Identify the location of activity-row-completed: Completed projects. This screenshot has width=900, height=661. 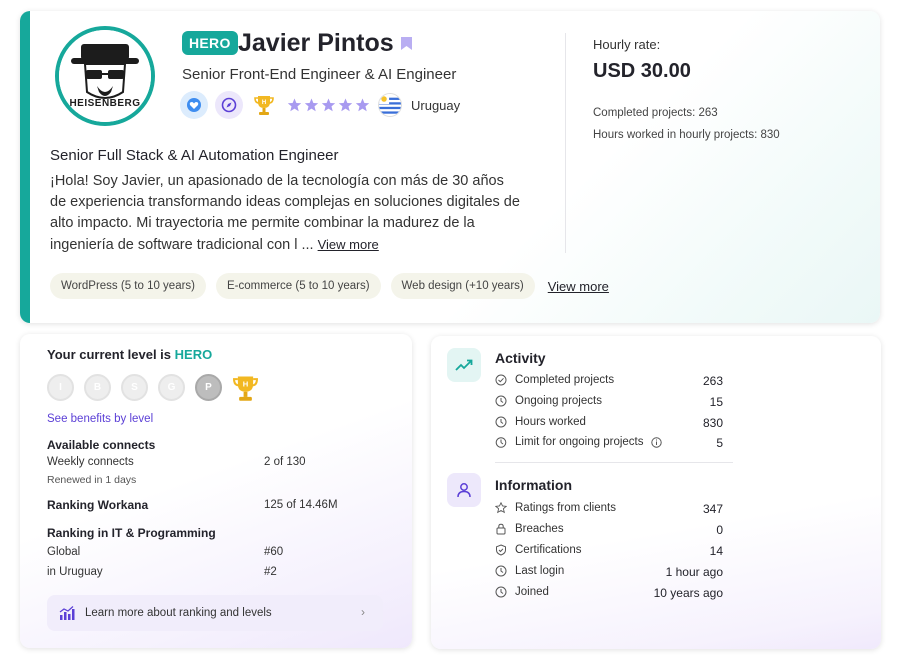
(554, 380).